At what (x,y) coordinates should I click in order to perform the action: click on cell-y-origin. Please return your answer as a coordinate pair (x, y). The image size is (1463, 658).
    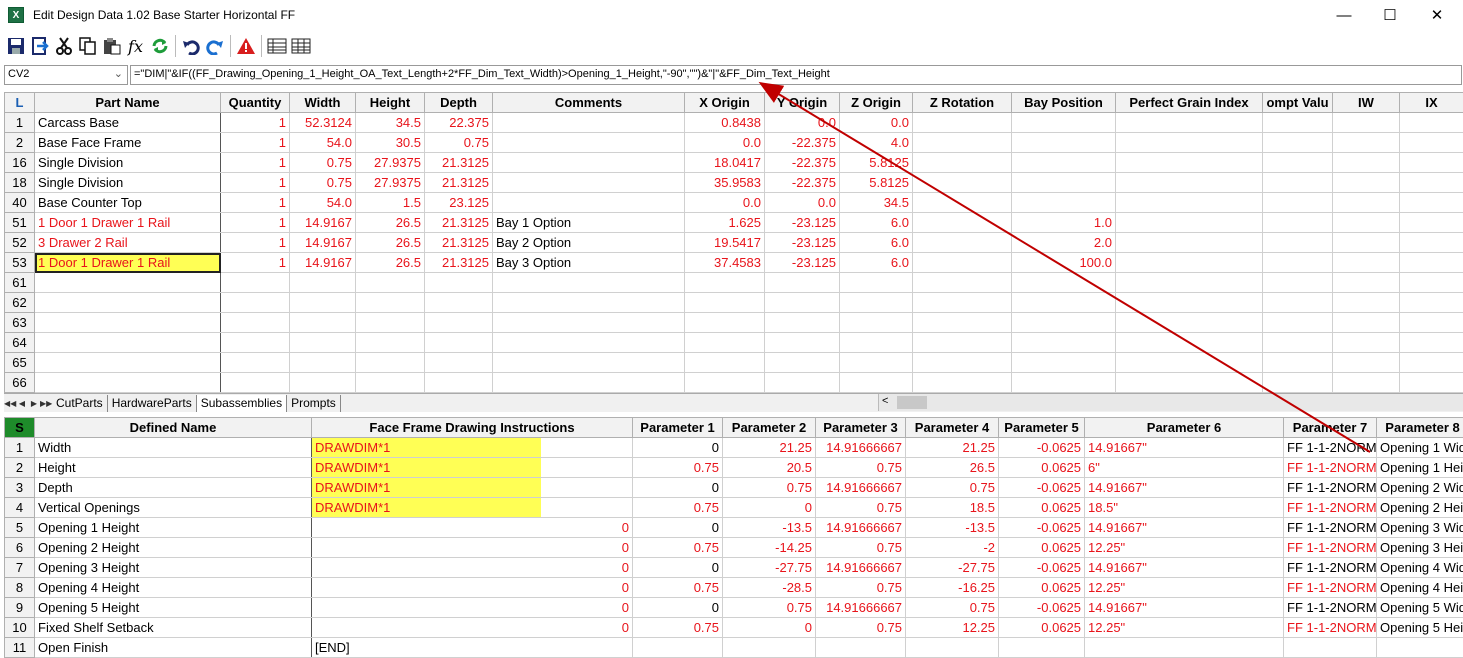
    Looking at the image, I should click on (802, 303).